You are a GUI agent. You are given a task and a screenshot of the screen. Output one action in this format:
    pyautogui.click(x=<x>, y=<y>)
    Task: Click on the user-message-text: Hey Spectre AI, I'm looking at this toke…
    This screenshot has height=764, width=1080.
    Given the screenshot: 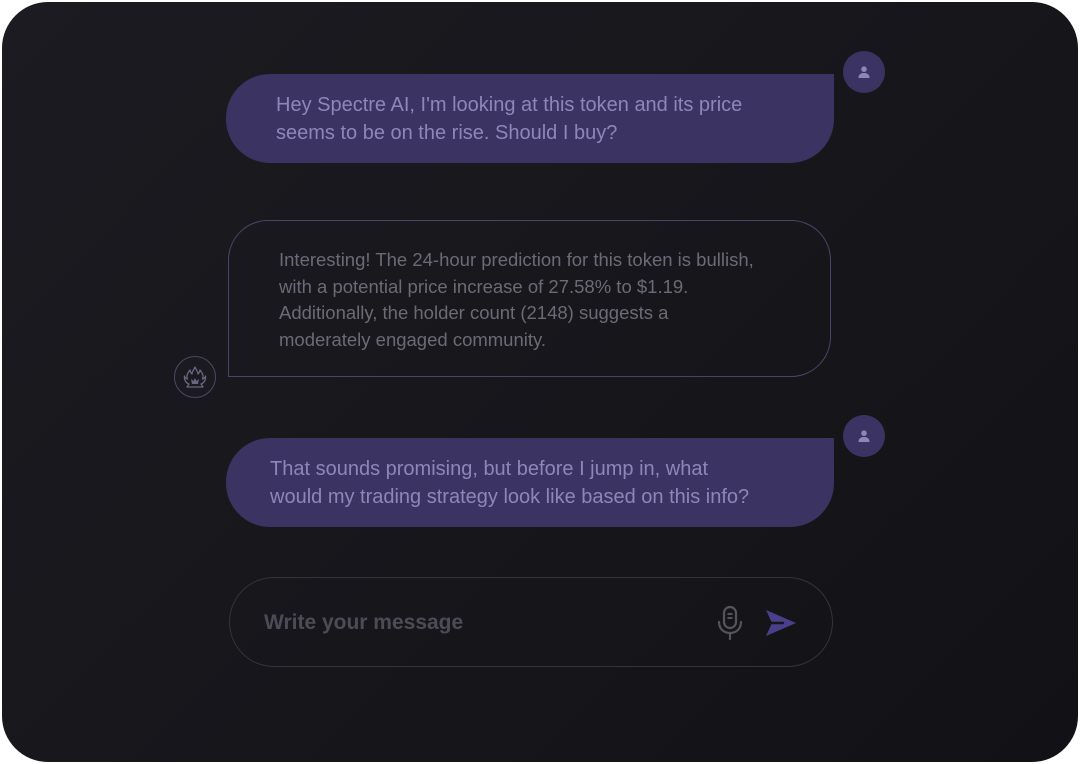 What is the action you would take?
    pyautogui.click(x=509, y=119)
    